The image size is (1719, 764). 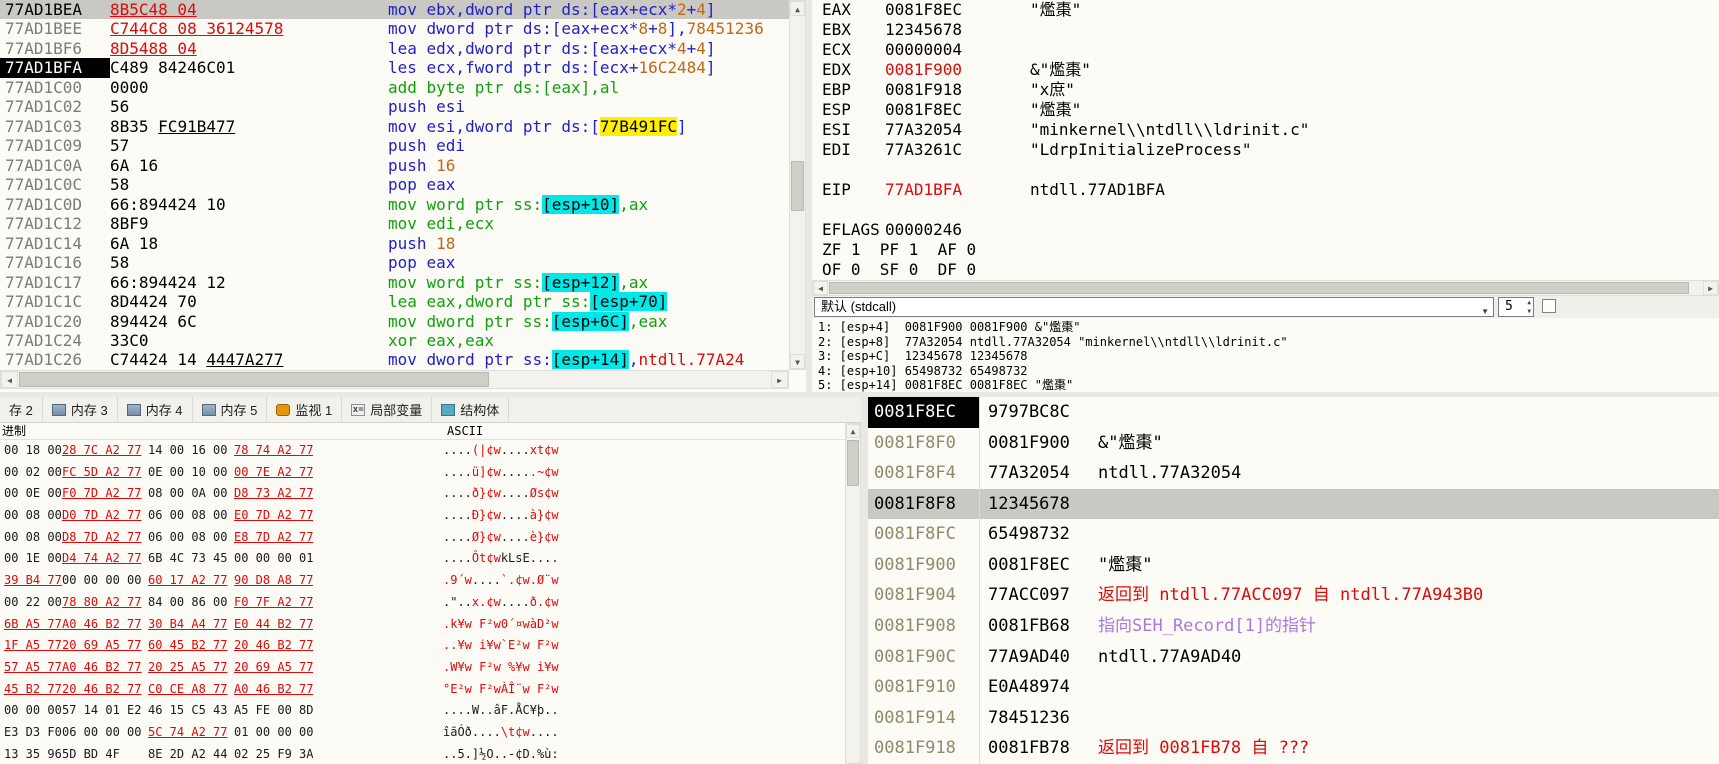 I want to click on disasm-row: 77AD1C14 6A 18 push 18, so click(x=394, y=243).